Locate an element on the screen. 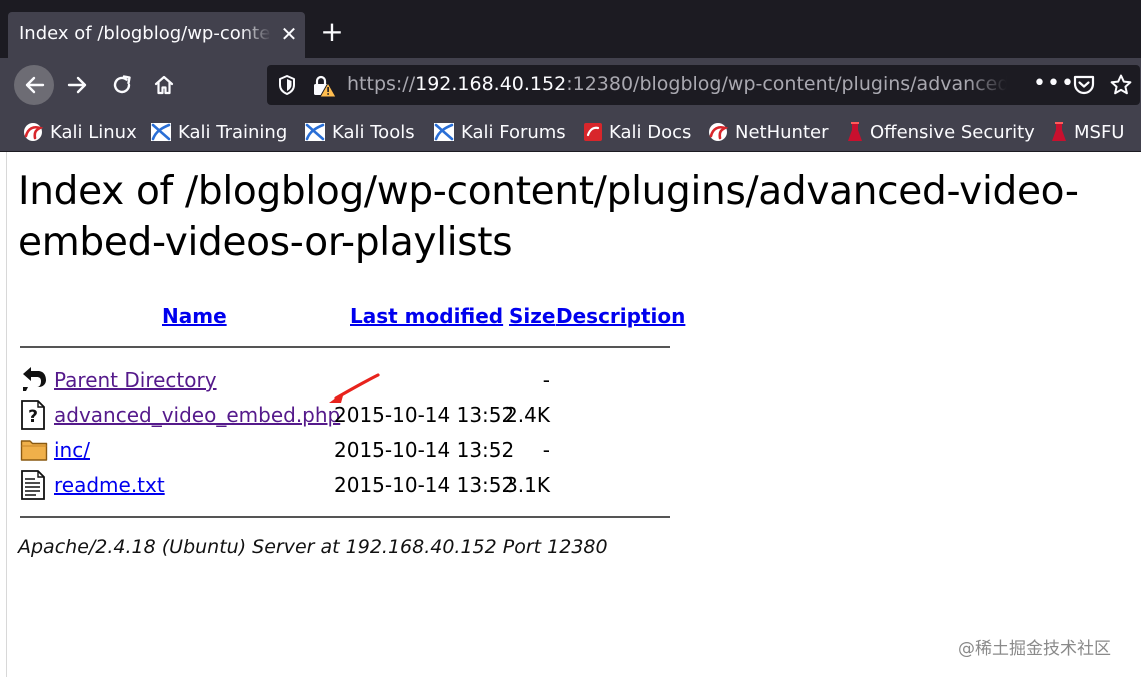  bookmark-kali-training: Kali Training is located at coordinates (218, 132).